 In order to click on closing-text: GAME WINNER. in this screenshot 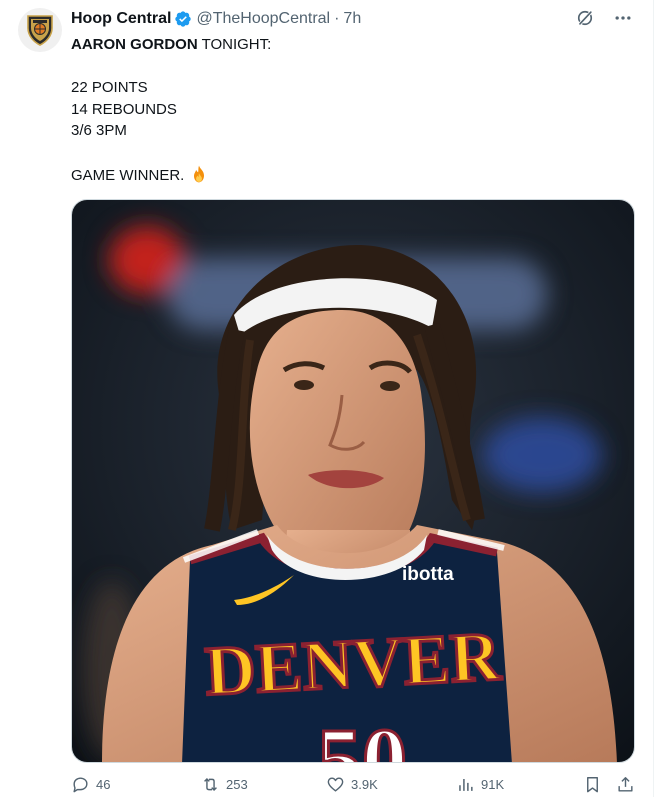, I will do `click(130, 175)`.